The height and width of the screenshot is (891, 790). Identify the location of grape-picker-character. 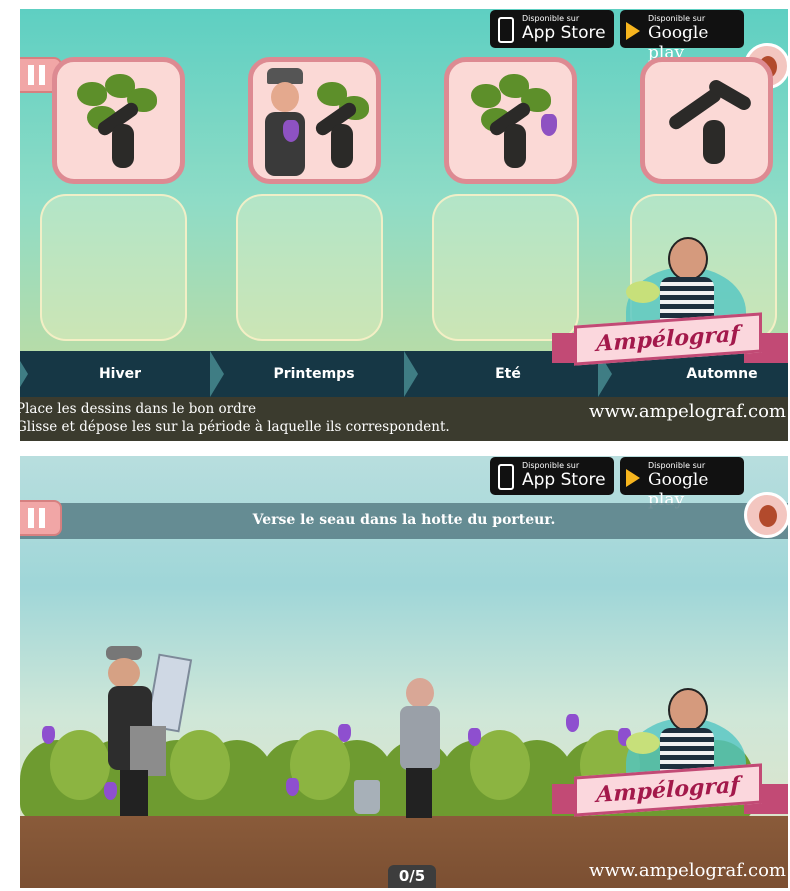
(421, 749).